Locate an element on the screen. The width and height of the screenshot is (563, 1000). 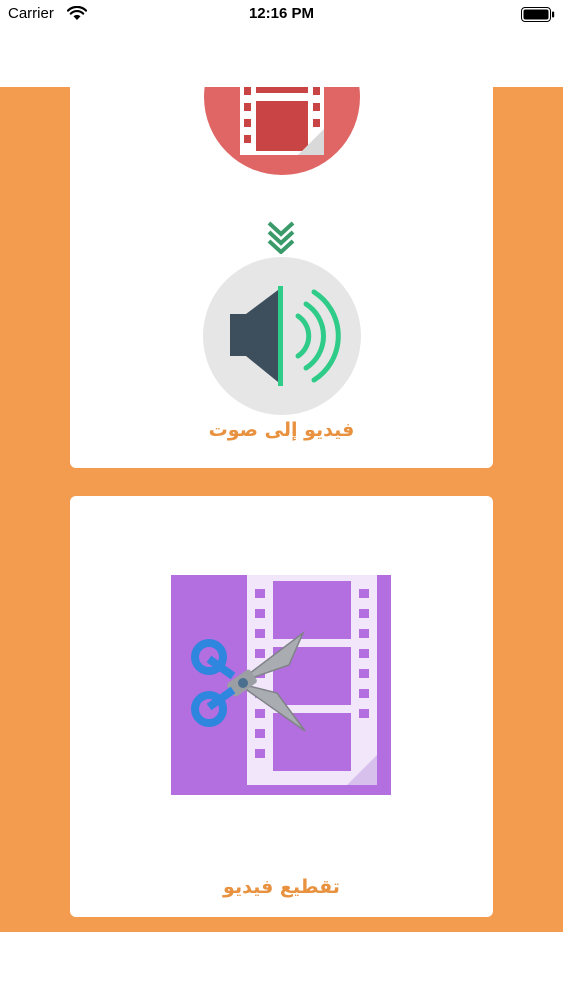
clock: 12:16 PM is located at coordinates (281, 13).